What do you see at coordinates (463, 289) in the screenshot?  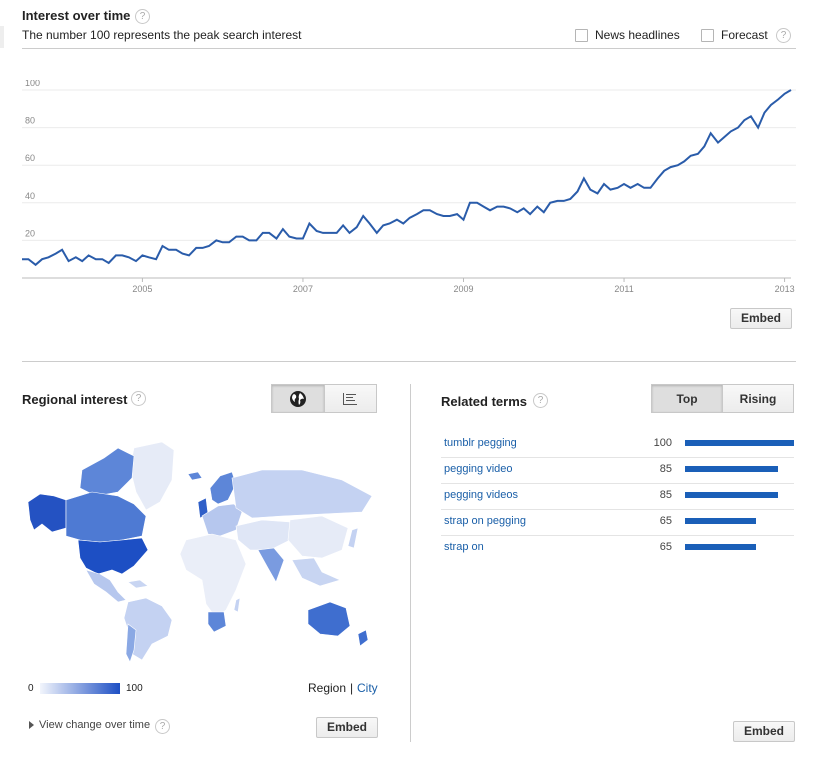 I see `x-tick-label: 2009` at bounding box center [463, 289].